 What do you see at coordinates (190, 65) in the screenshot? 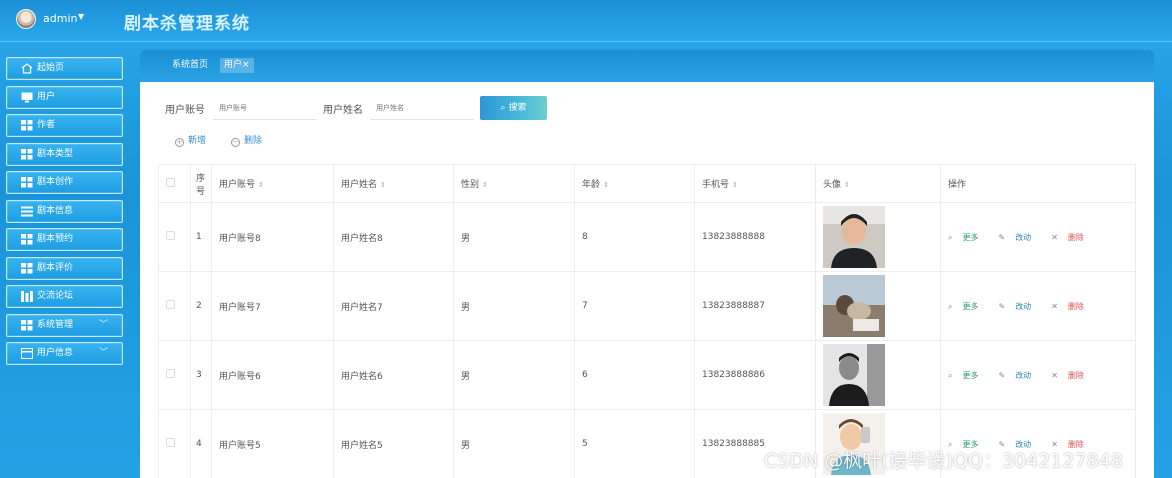
I see `breadcrumb-home: 系统首页` at bounding box center [190, 65].